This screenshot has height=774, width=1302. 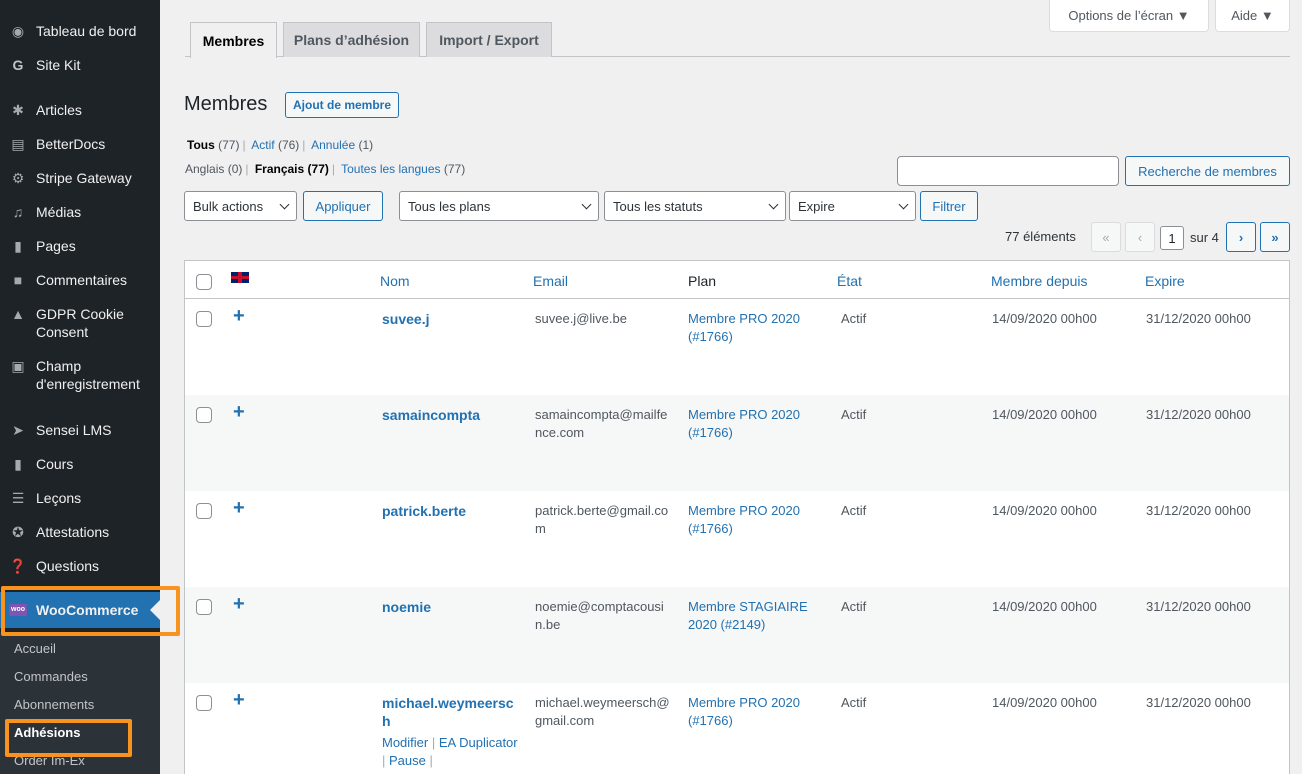 I want to click on menu-item-champ: ▣ Champ d'enregistrement, so click(x=80, y=375).